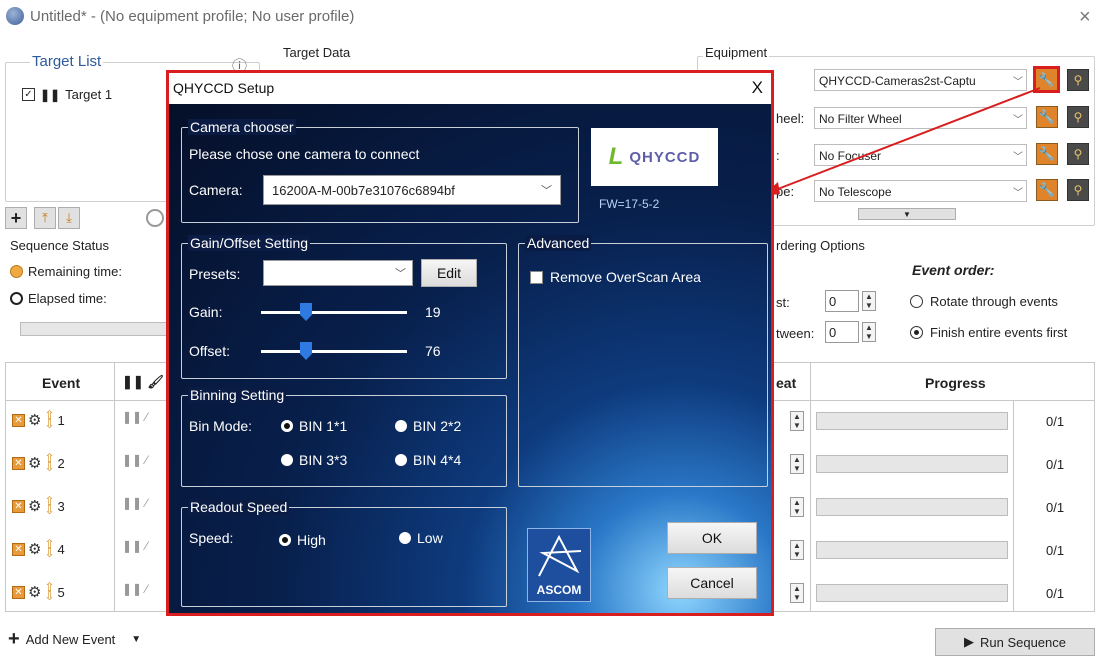  Describe the element at coordinates (984, 301) in the screenshot. I see `rotate-events-radio: Rotate through events` at that location.